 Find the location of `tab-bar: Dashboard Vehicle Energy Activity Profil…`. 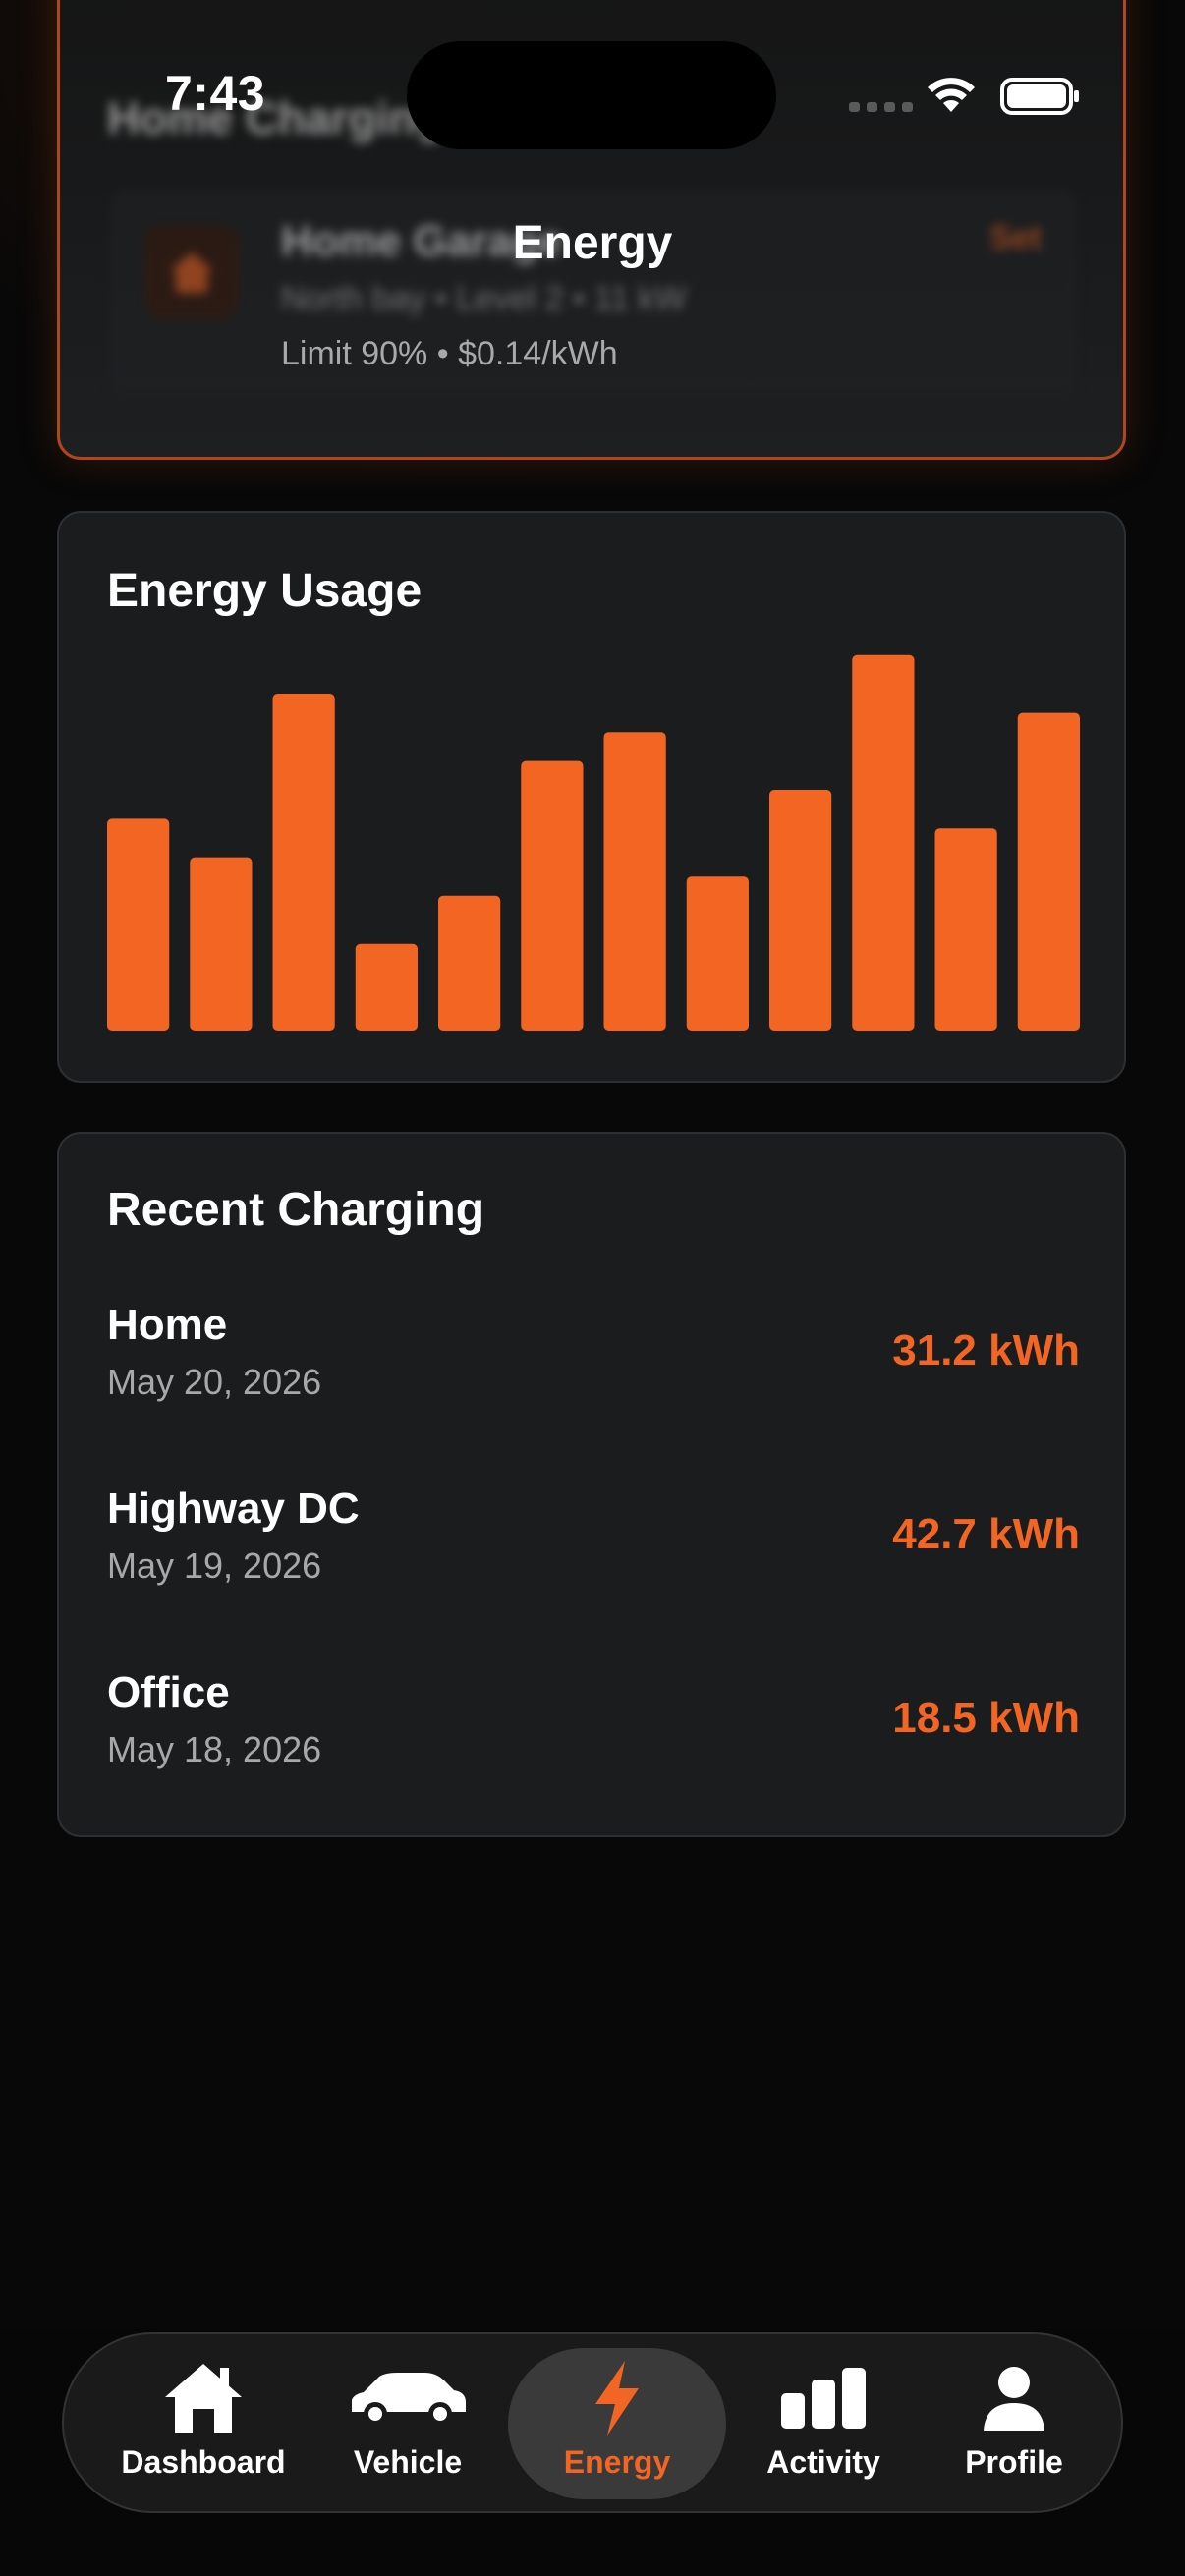

tab-bar: Dashboard Vehicle Energy Activity Profil… is located at coordinates (592, 2422).